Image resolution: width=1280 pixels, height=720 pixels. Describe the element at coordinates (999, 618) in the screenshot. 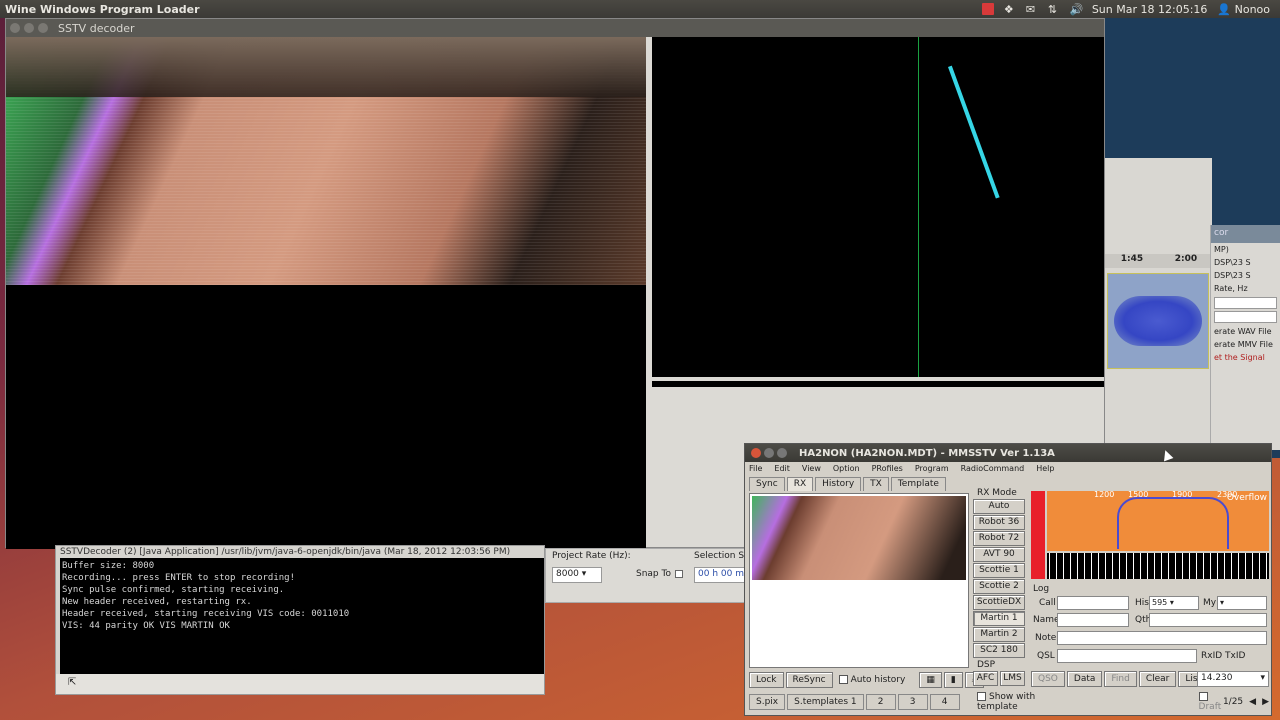

I see `mode-martin-1: Martin 1` at that location.